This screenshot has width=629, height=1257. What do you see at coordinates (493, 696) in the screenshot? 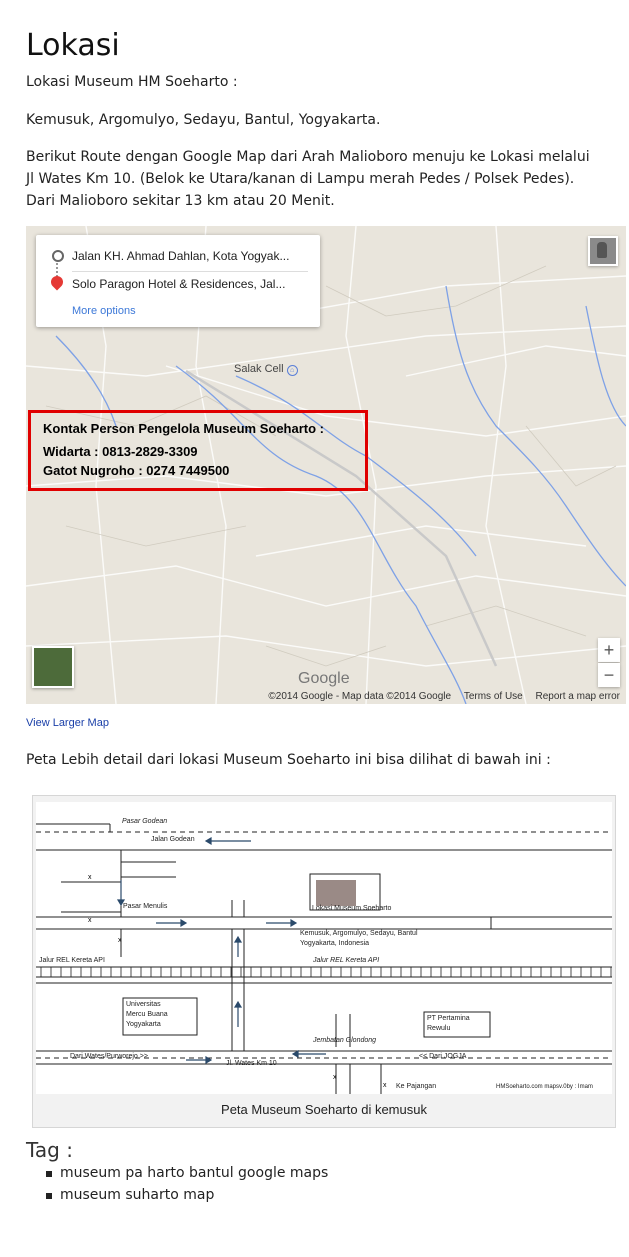
I see `terms-link: Terms of Use` at bounding box center [493, 696].